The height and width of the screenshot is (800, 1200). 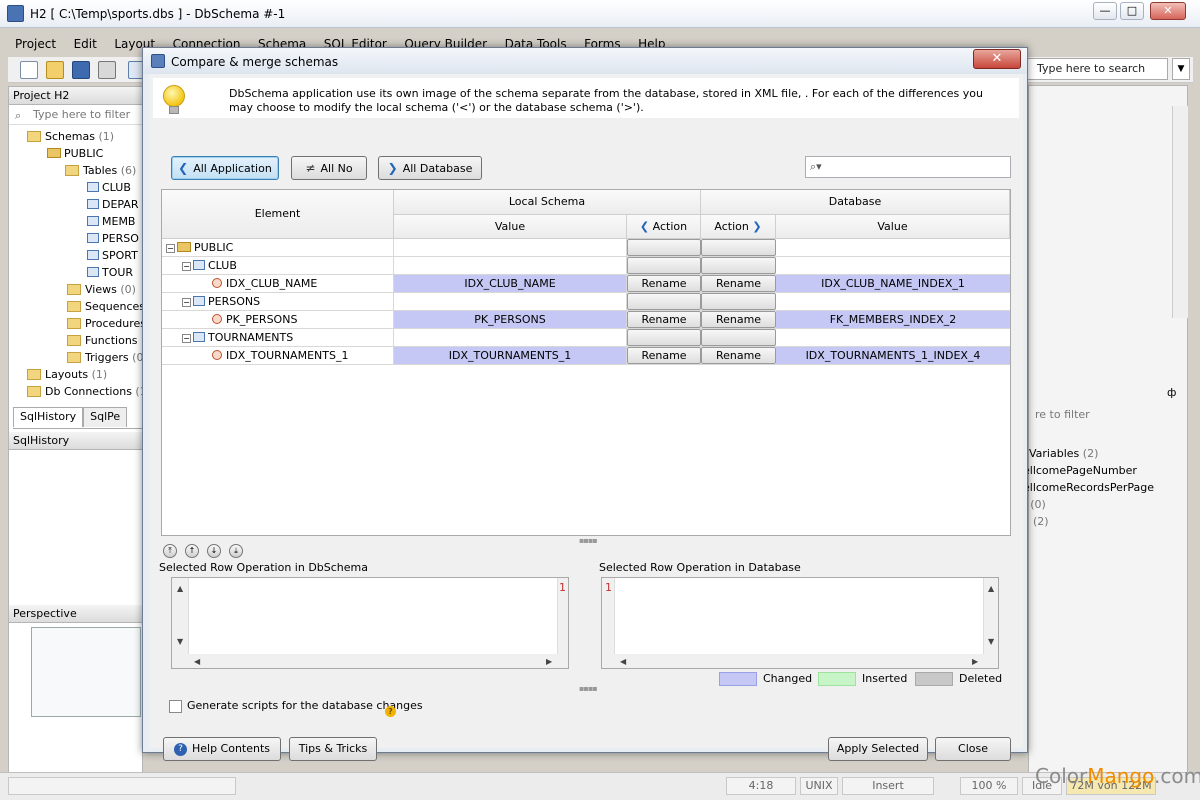 I want to click on move-up-icon: ↑, so click(x=192, y=551).